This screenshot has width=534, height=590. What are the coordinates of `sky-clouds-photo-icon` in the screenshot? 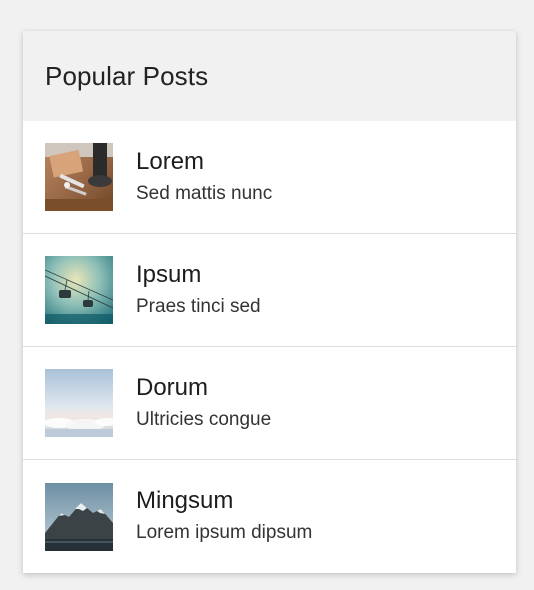 It's located at (79, 403).